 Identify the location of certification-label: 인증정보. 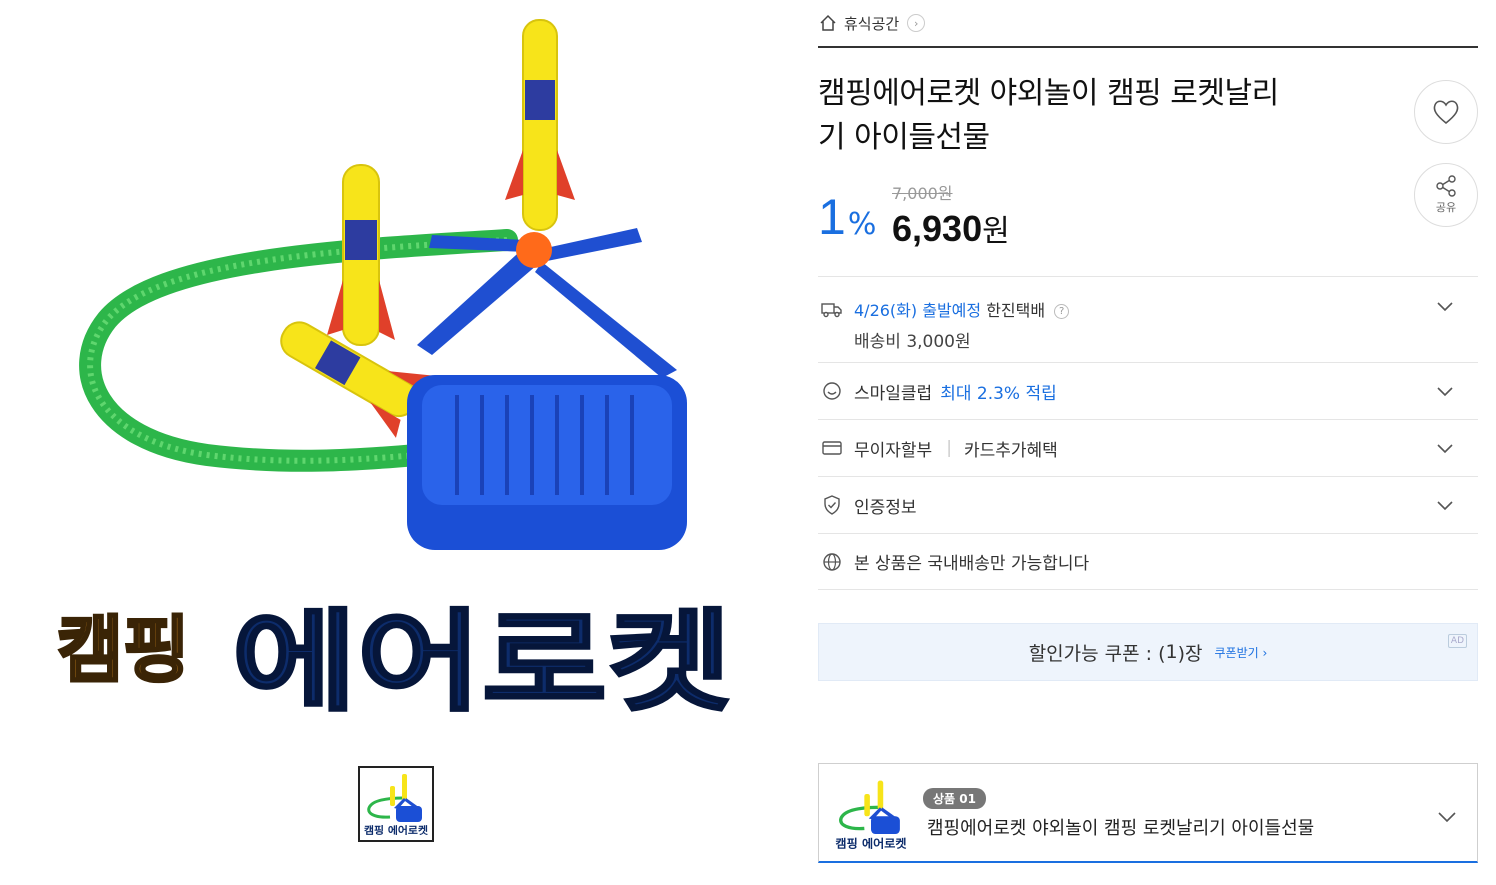
(885, 507).